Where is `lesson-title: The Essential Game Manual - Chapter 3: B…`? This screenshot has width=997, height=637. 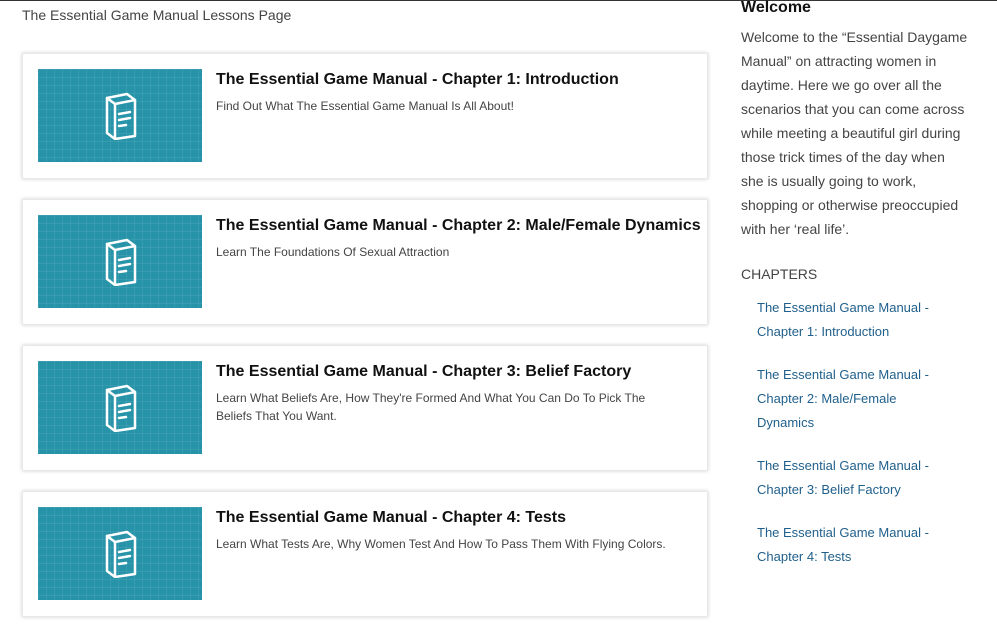 lesson-title: The Essential Game Manual - Chapter 3: B… is located at coordinates (456, 372).